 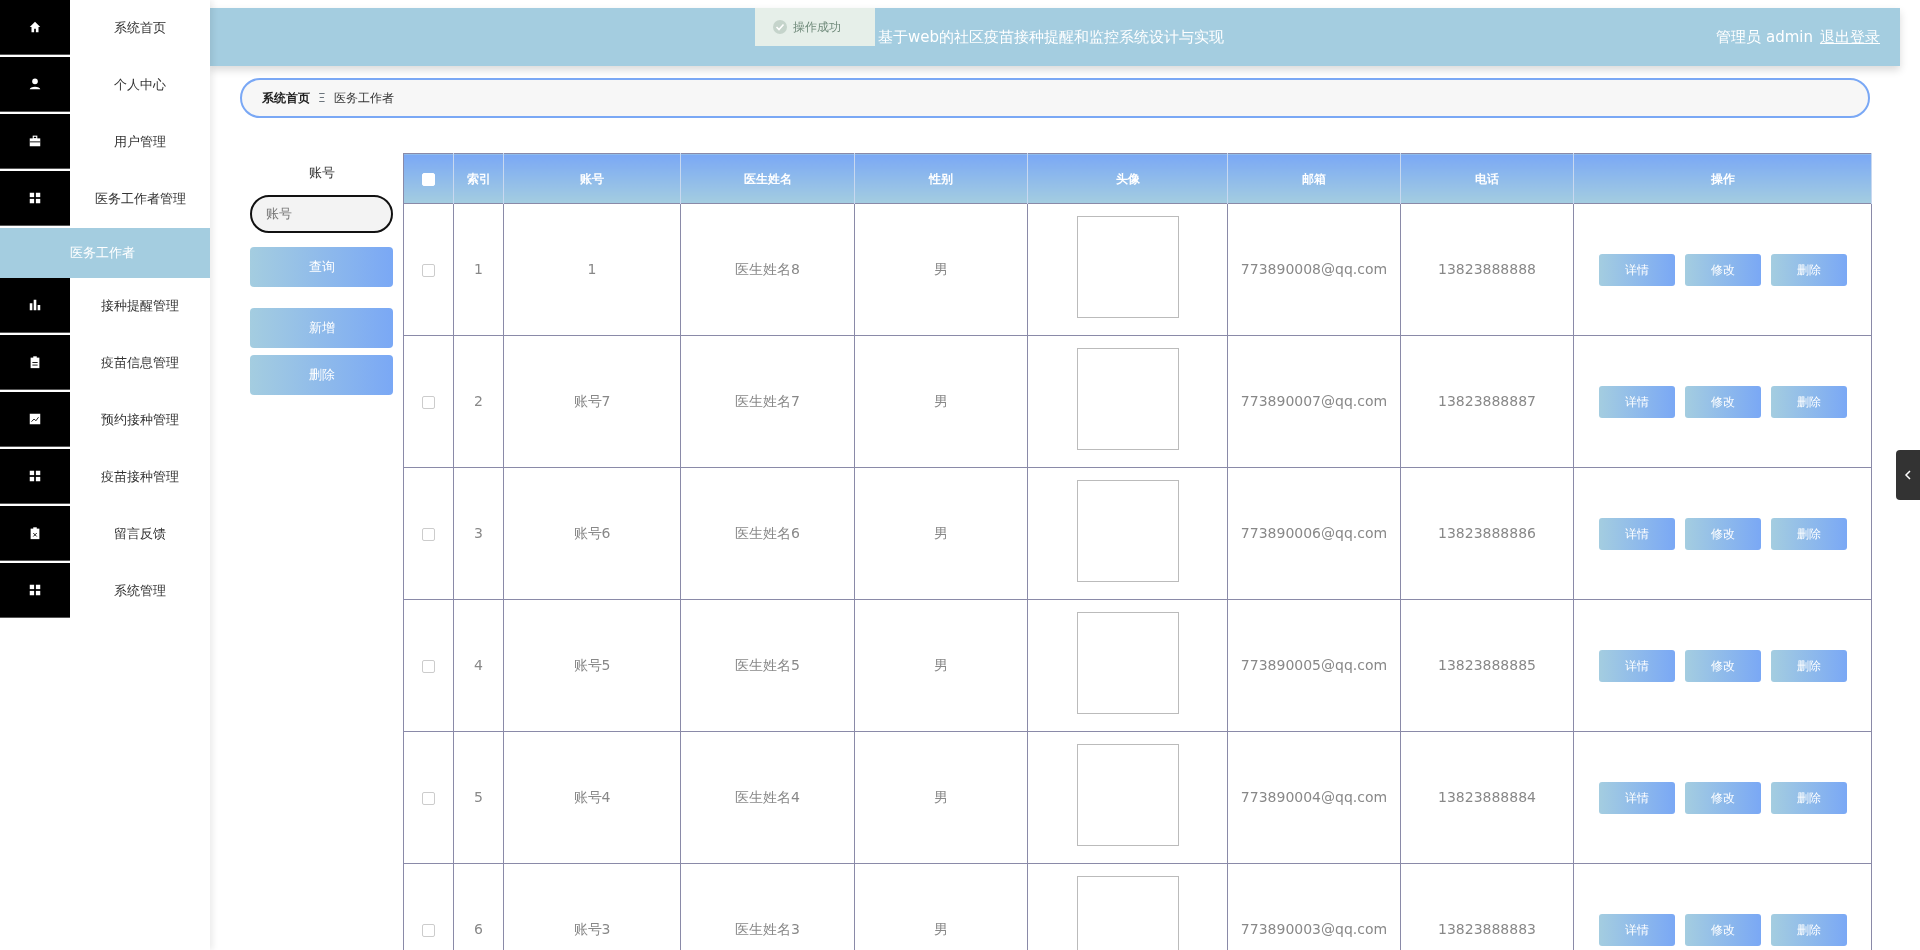 I want to click on admin-user-label: 管理员 admin, so click(x=1764, y=37).